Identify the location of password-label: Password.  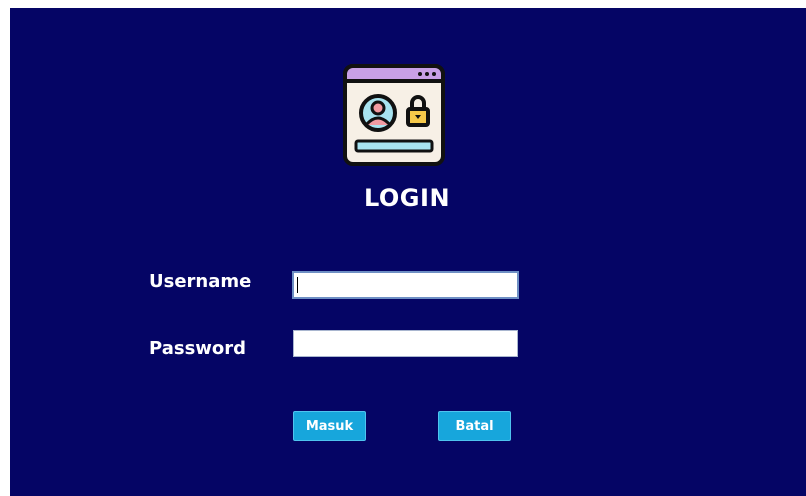
(198, 348).